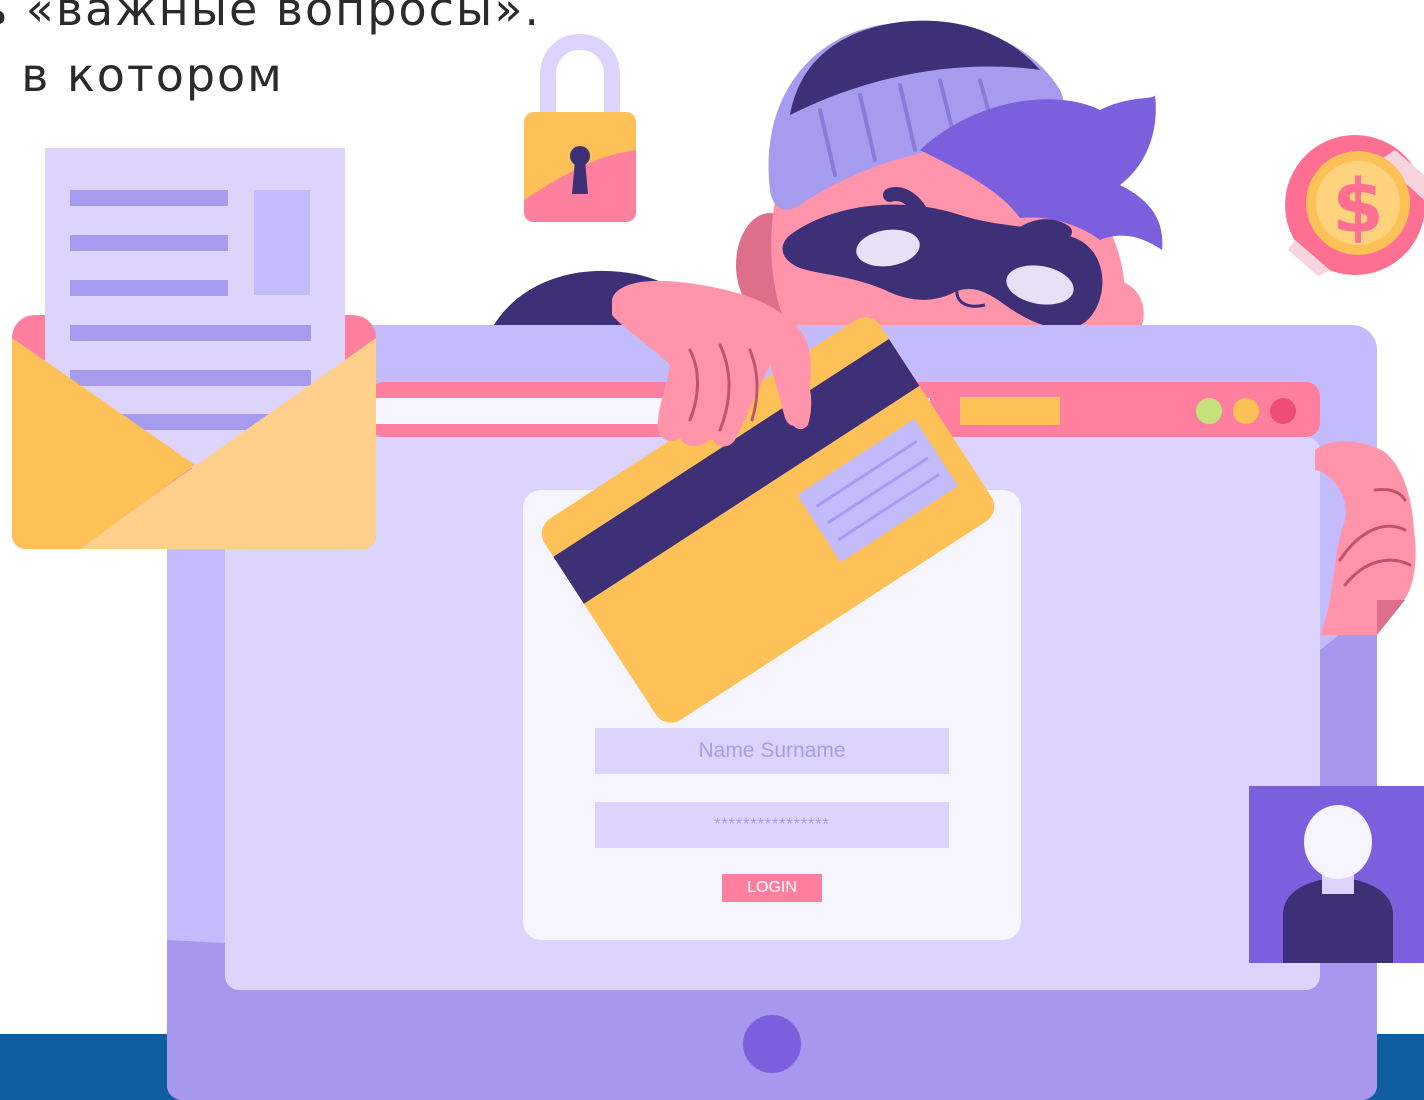  Describe the element at coordinates (1358, 207) in the screenshot. I see `coin-symbol: $` at that location.